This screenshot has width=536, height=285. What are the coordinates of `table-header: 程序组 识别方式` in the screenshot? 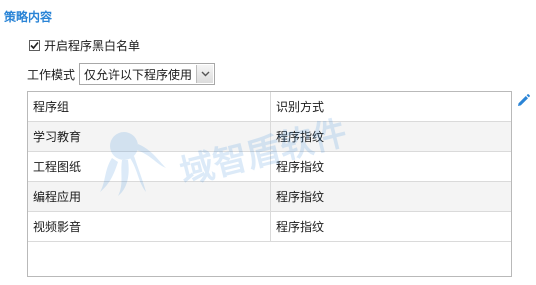 It's located at (269, 107).